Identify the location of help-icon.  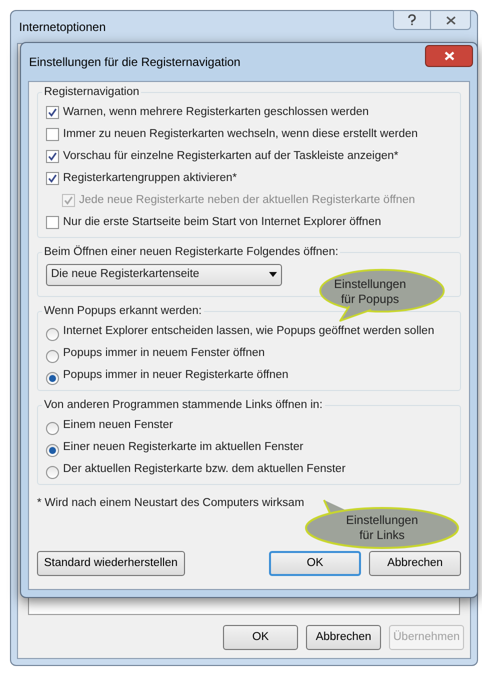
(412, 20).